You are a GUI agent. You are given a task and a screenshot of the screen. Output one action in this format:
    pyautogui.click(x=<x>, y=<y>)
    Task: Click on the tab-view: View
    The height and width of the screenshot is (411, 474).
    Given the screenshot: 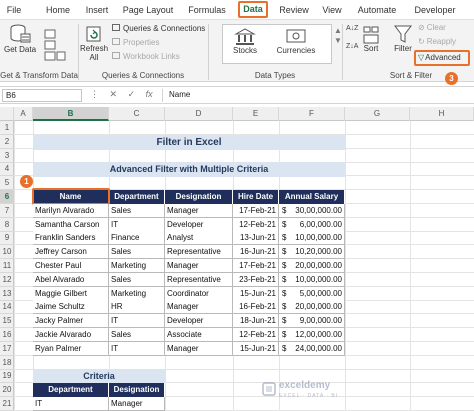 What is the action you would take?
    pyautogui.click(x=332, y=10)
    